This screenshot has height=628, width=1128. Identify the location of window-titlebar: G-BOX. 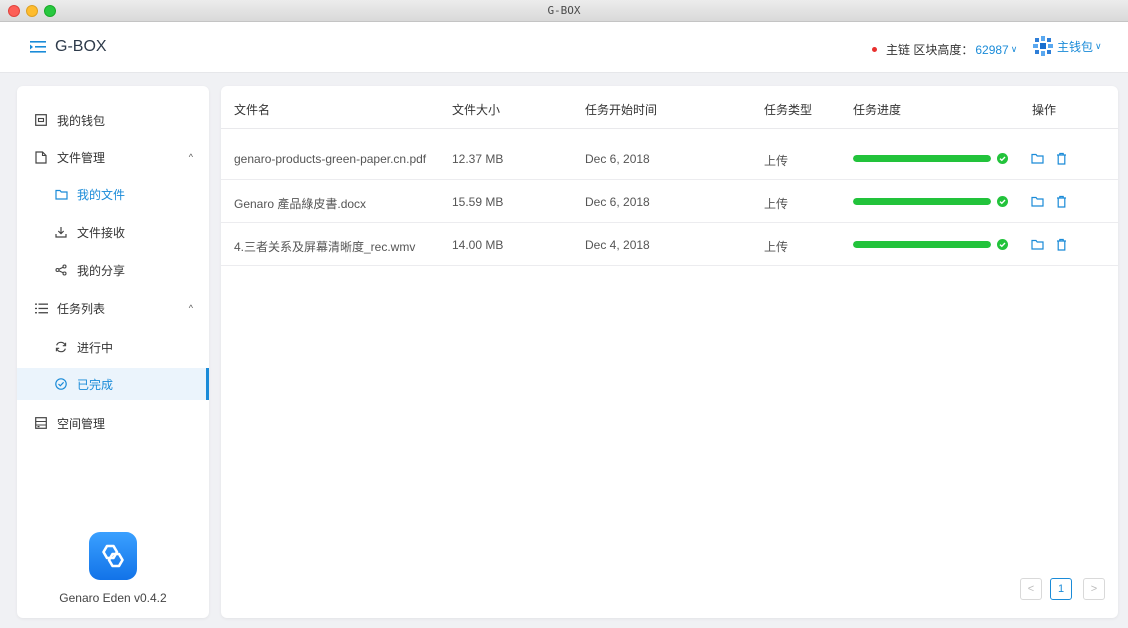
(564, 11).